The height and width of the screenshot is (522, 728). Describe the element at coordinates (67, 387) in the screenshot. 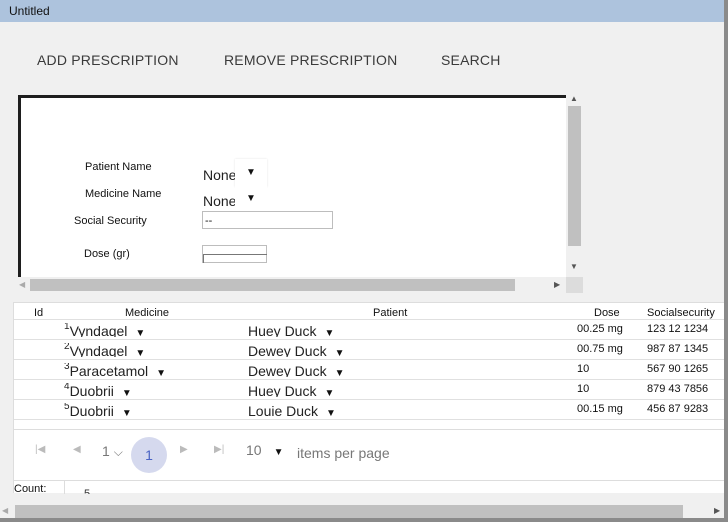

I see `row-id: 4` at that location.